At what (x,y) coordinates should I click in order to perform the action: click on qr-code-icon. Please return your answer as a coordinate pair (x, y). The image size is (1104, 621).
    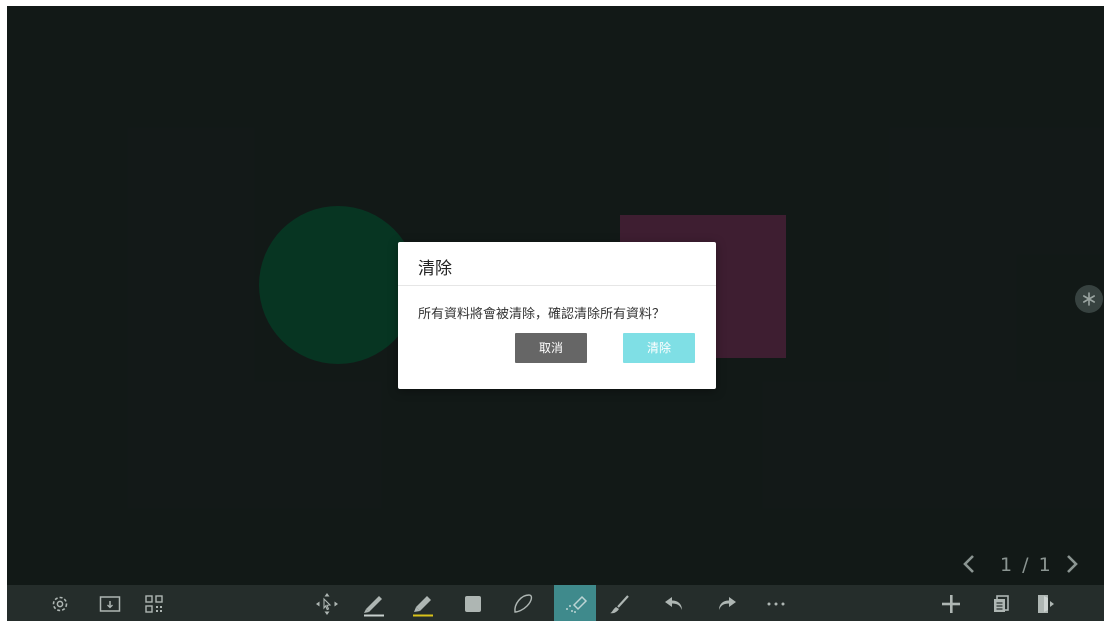
    Looking at the image, I should click on (154, 604).